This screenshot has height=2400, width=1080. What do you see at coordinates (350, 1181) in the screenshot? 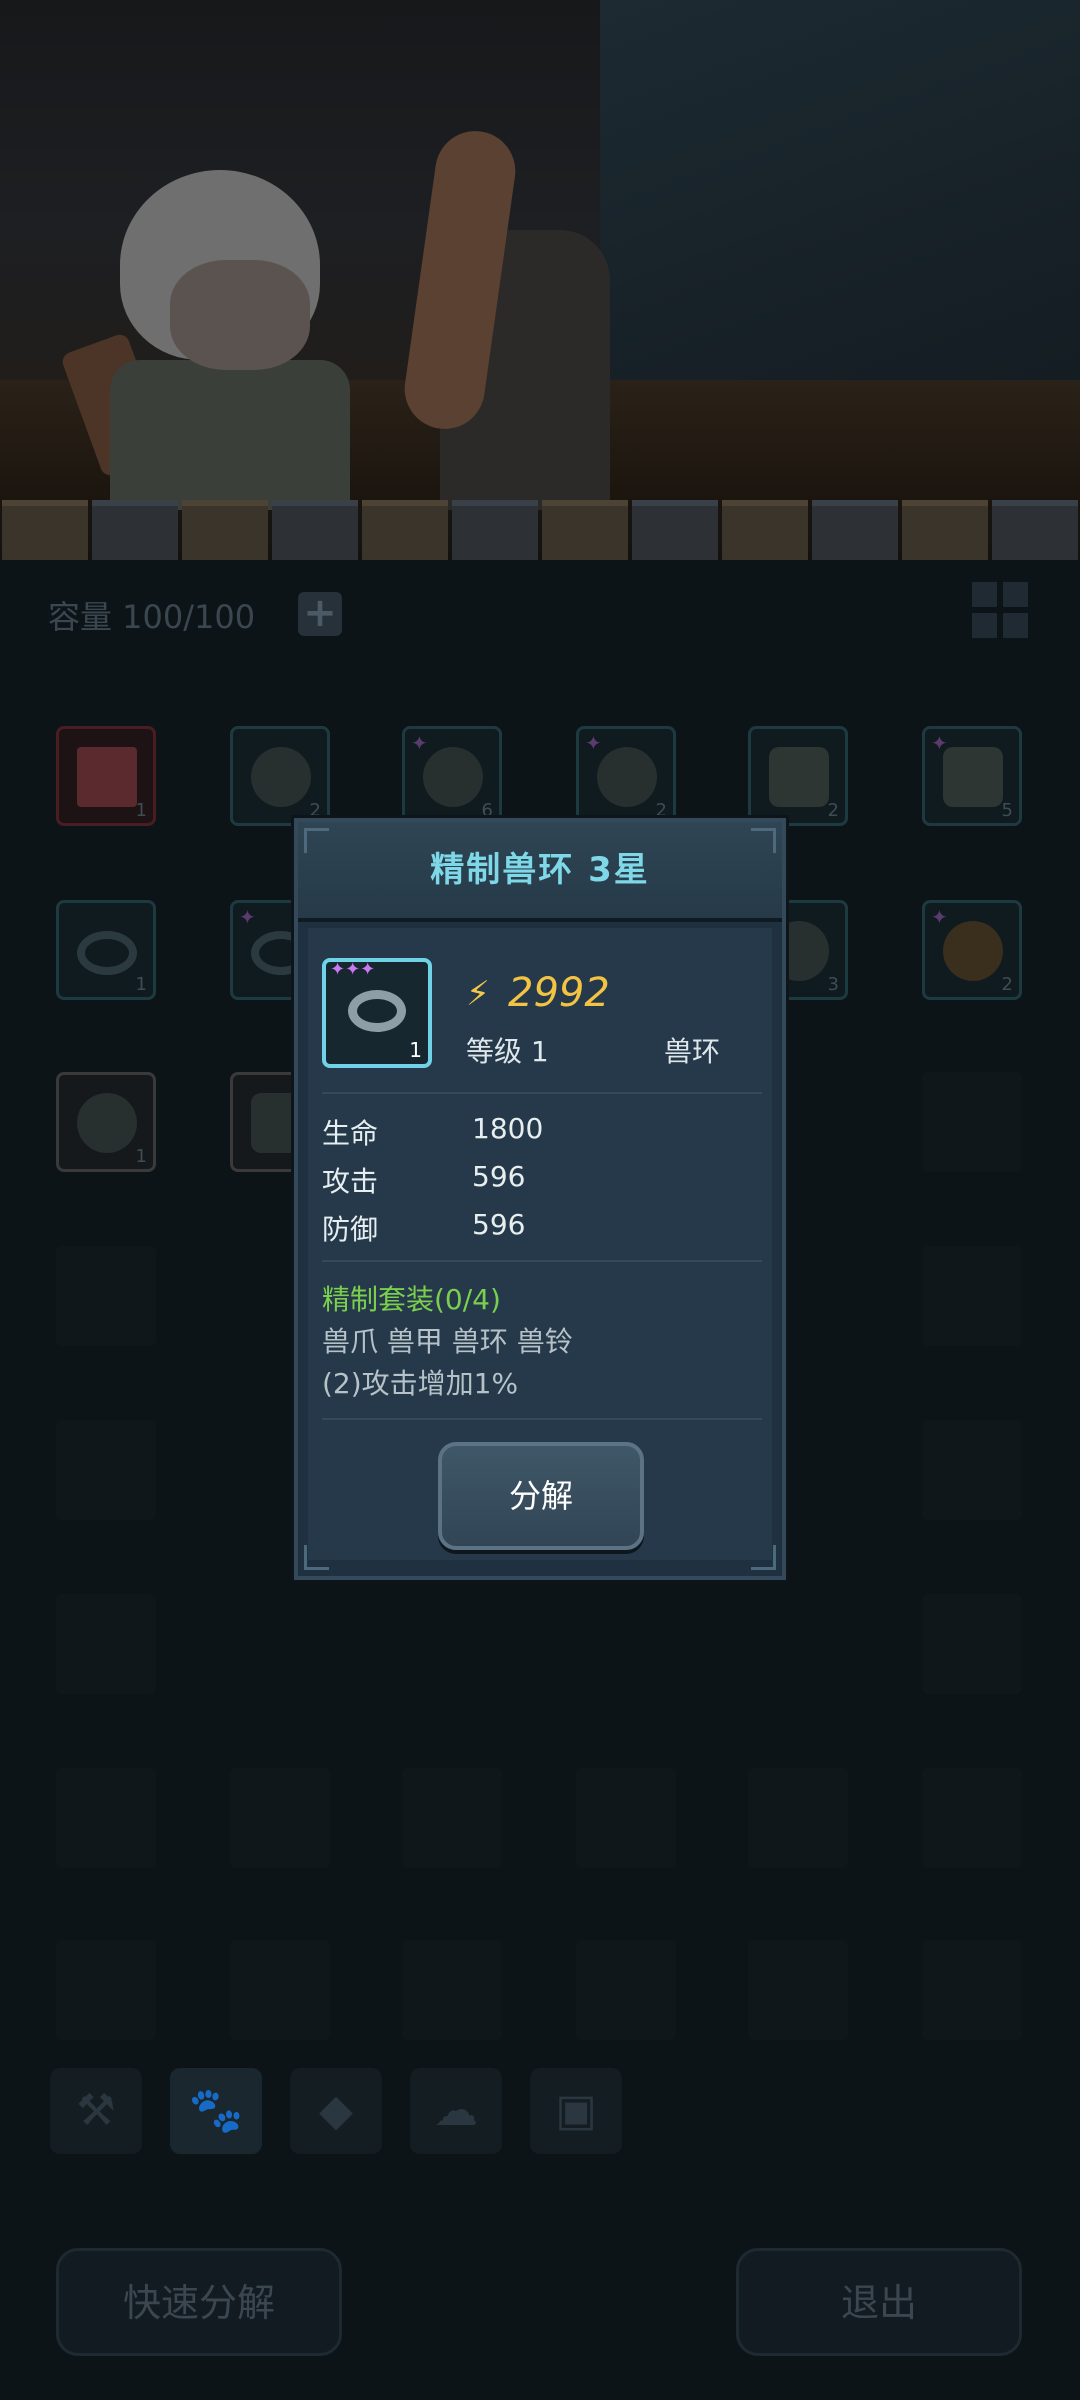
I see `stat-label-attack: 攻击` at bounding box center [350, 1181].